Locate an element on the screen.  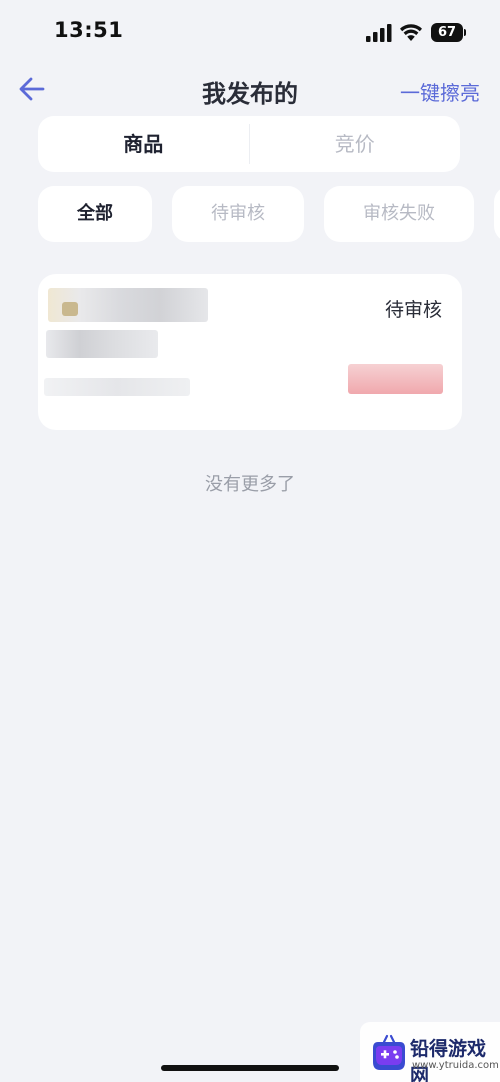
chip-more is located at coordinates (497, 214).